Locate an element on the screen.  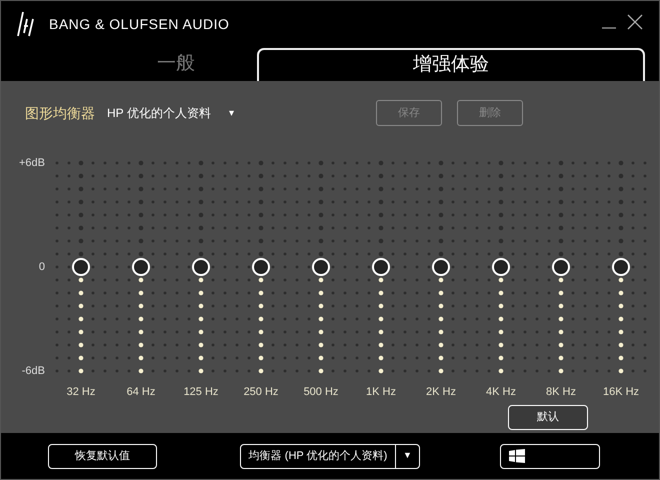
frequency-label: 500 Hz is located at coordinates (321, 392).